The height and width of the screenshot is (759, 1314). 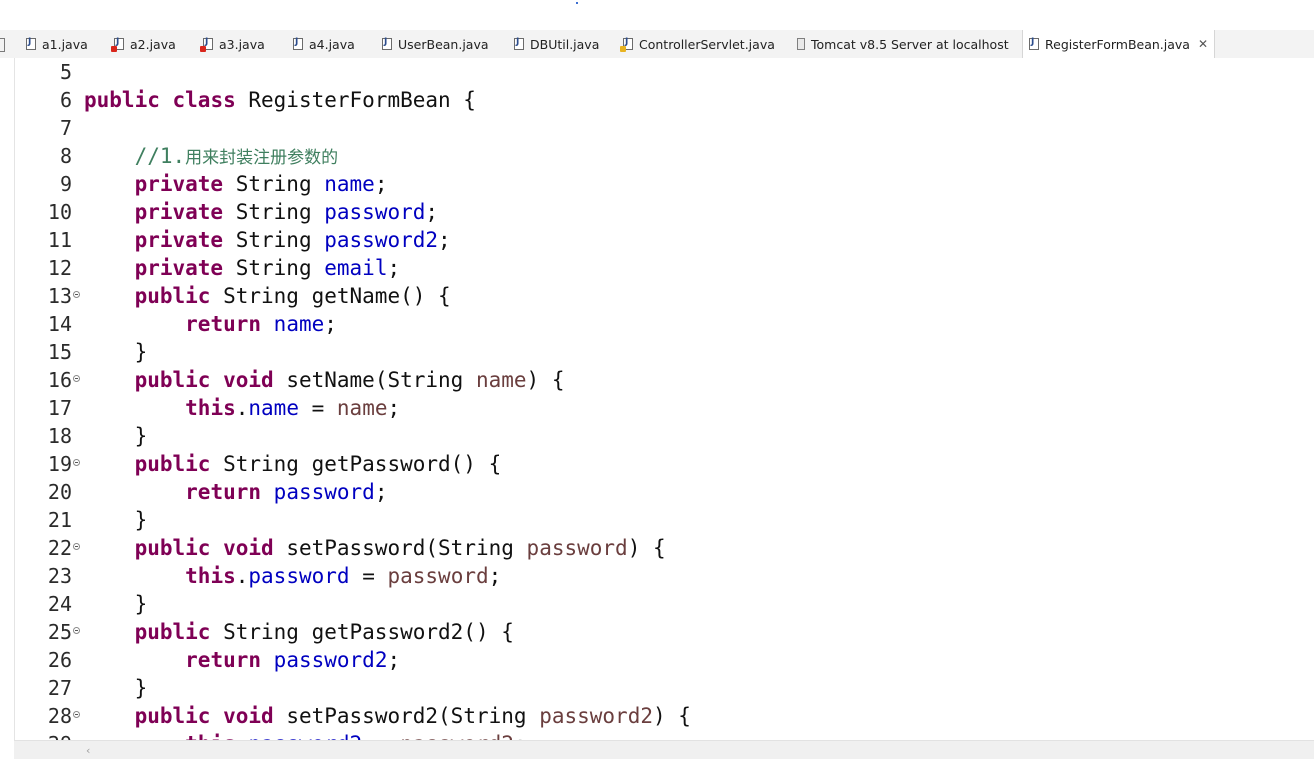 I want to click on tab-a2-java: a2.java, so click(x=143, y=44).